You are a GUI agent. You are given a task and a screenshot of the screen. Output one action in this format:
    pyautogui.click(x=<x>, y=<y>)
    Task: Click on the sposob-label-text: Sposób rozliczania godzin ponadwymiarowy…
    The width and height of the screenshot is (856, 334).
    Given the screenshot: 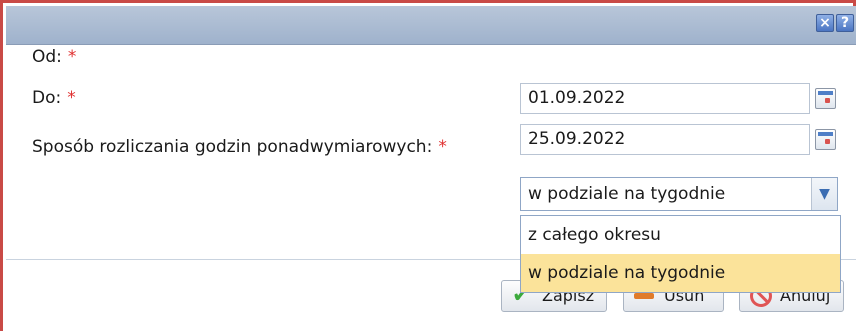 What is the action you would take?
    pyautogui.click(x=232, y=147)
    